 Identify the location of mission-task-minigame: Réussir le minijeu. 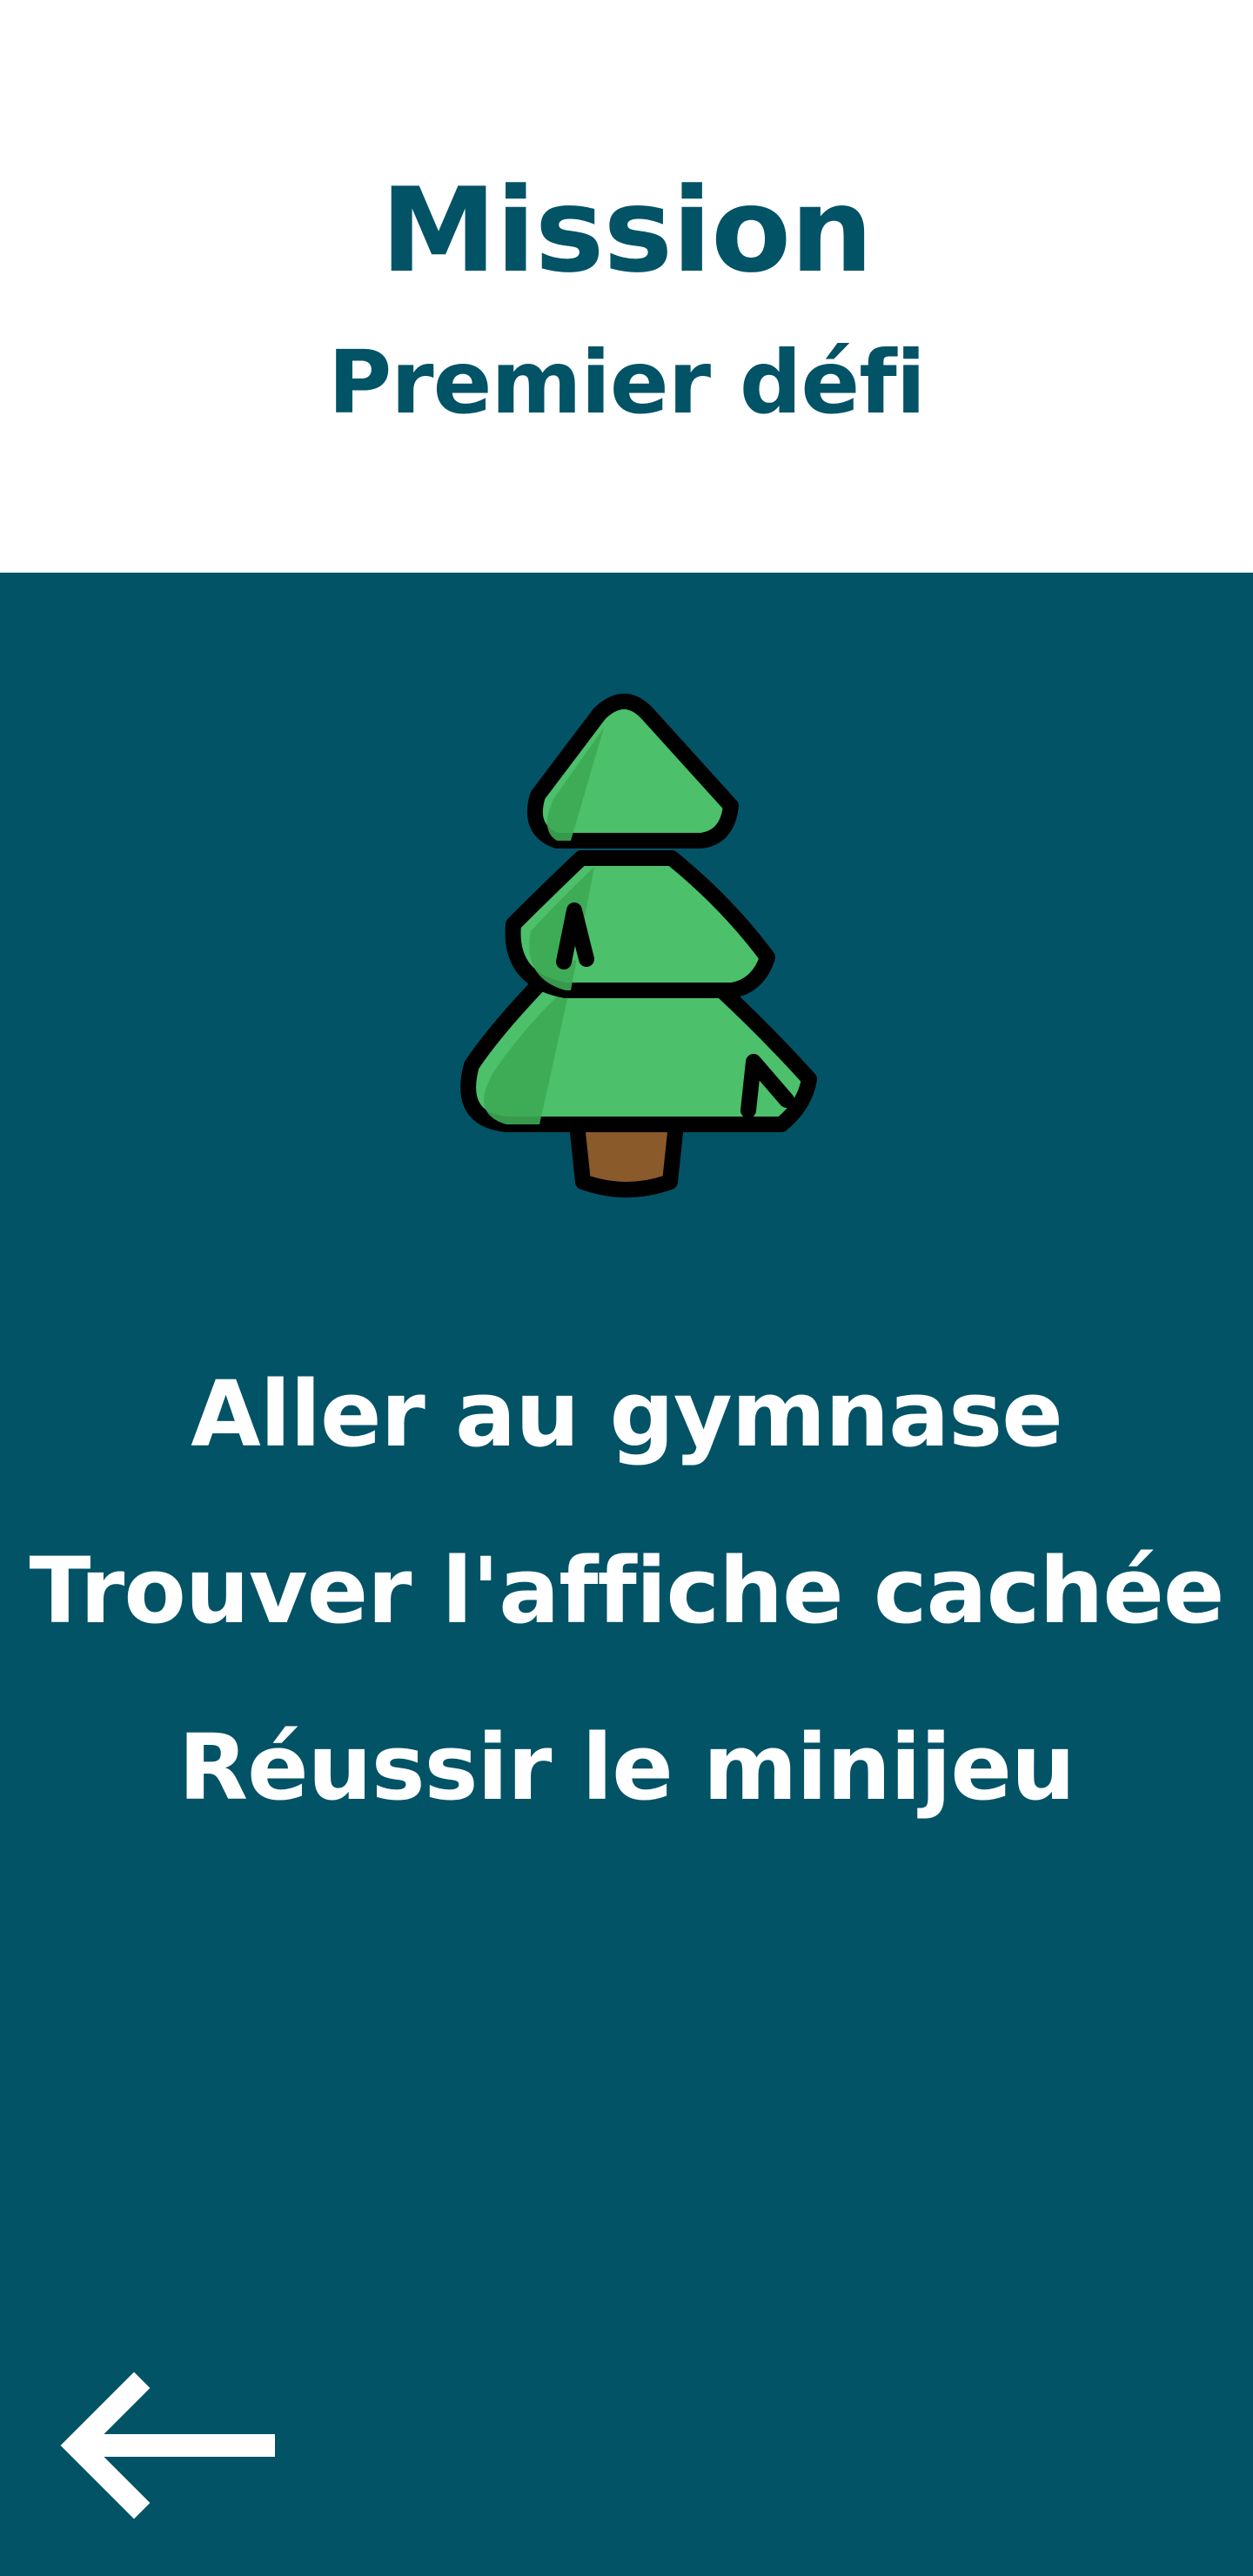
(626, 1767).